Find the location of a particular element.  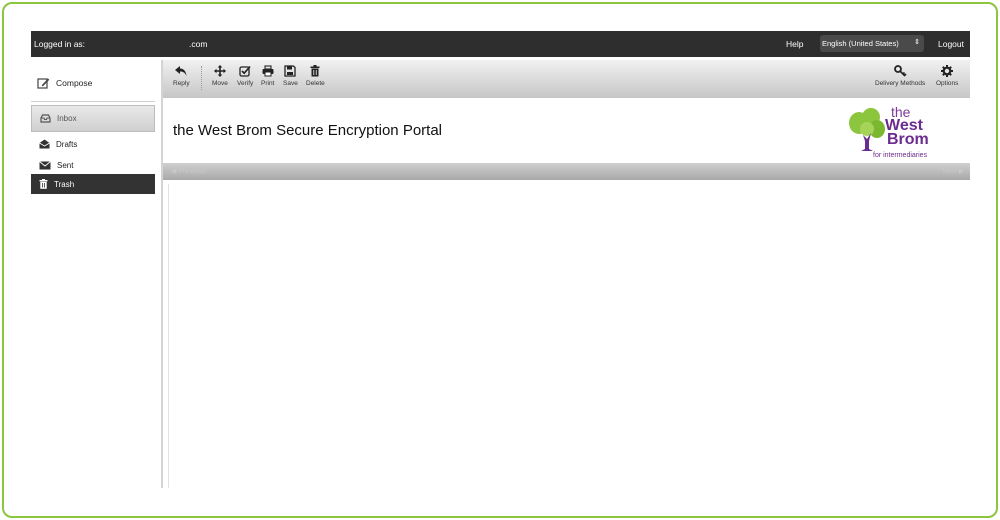

sidebar-item-label: Sent is located at coordinates (65, 165).